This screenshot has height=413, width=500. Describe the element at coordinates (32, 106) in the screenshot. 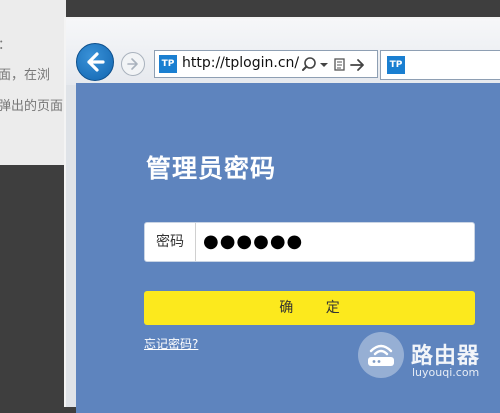

I see `doc-line: 弹出的页面` at that location.